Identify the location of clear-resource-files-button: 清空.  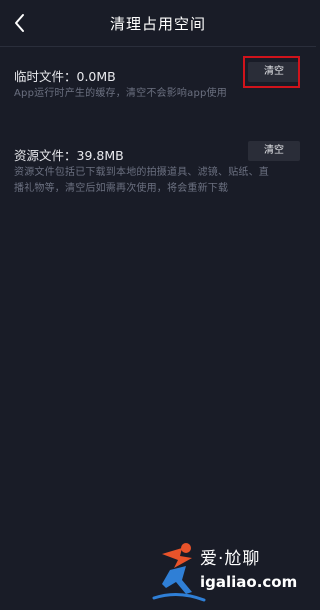
(274, 151).